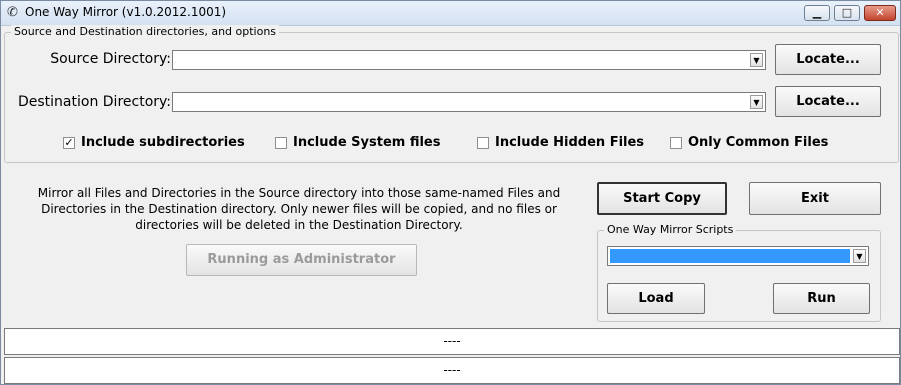 The width and height of the screenshot is (901, 385). I want to click on scripts-combo: ▼, so click(738, 256).